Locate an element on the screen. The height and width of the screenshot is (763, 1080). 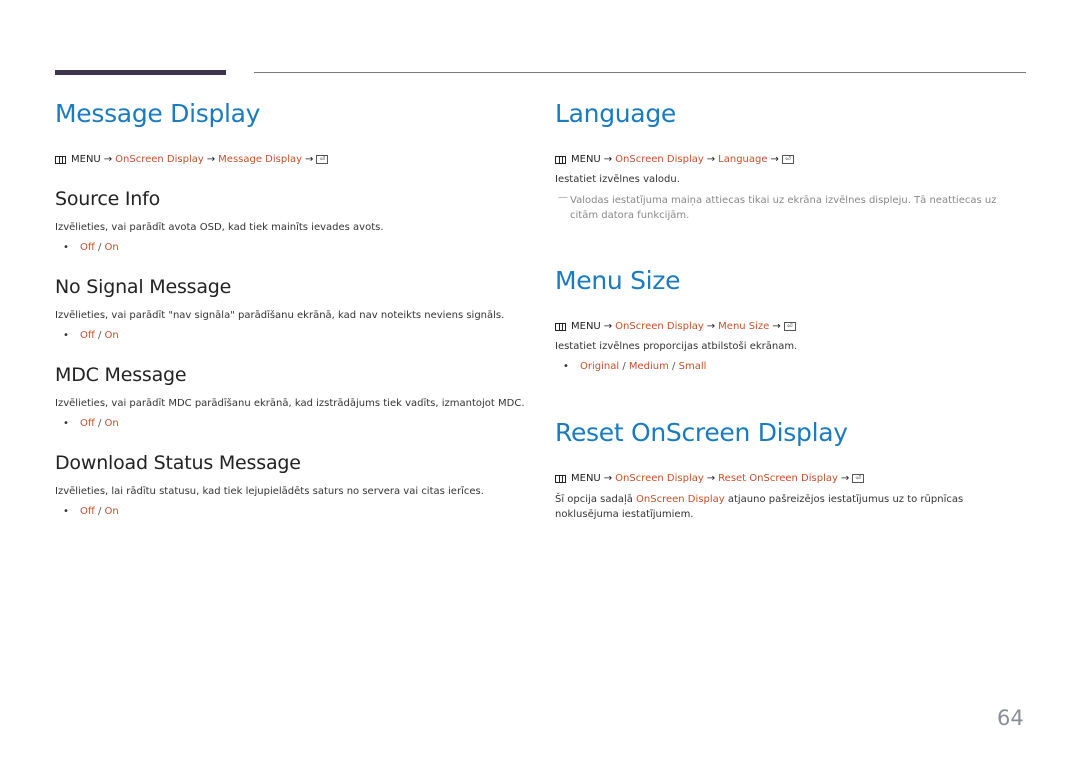
option-original: Original is located at coordinates (599, 366).